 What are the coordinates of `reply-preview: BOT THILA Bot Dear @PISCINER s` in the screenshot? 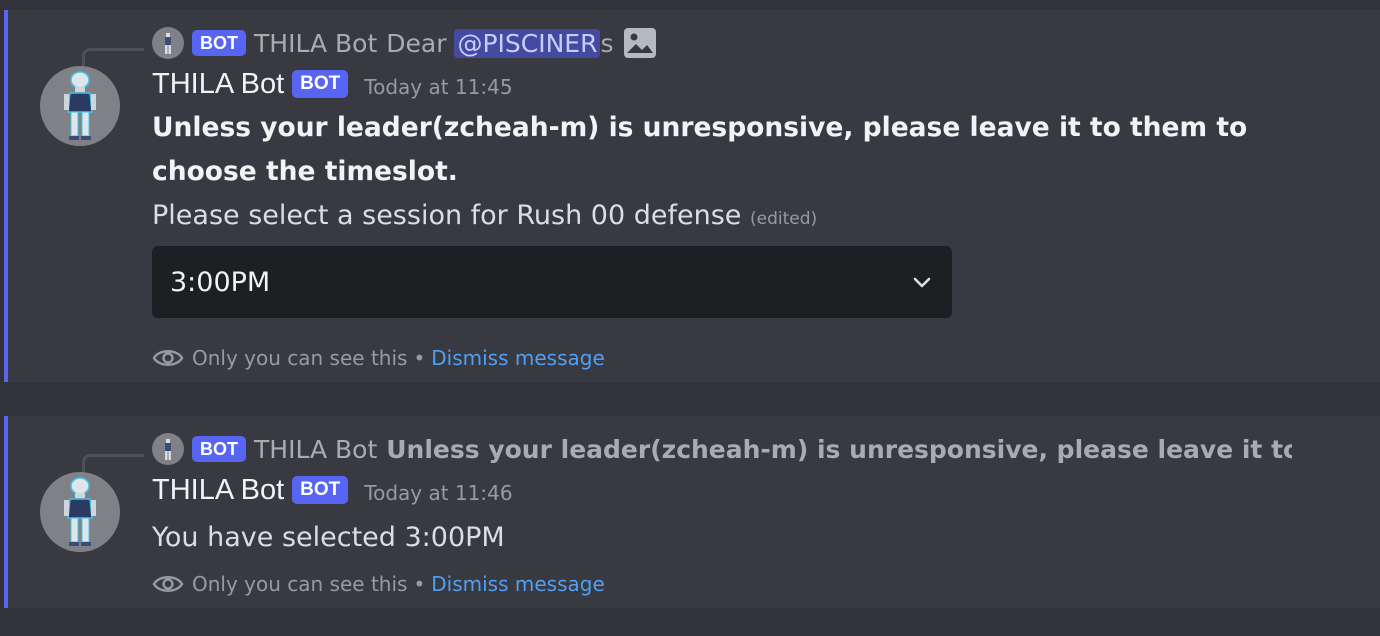 It's located at (369, 53).